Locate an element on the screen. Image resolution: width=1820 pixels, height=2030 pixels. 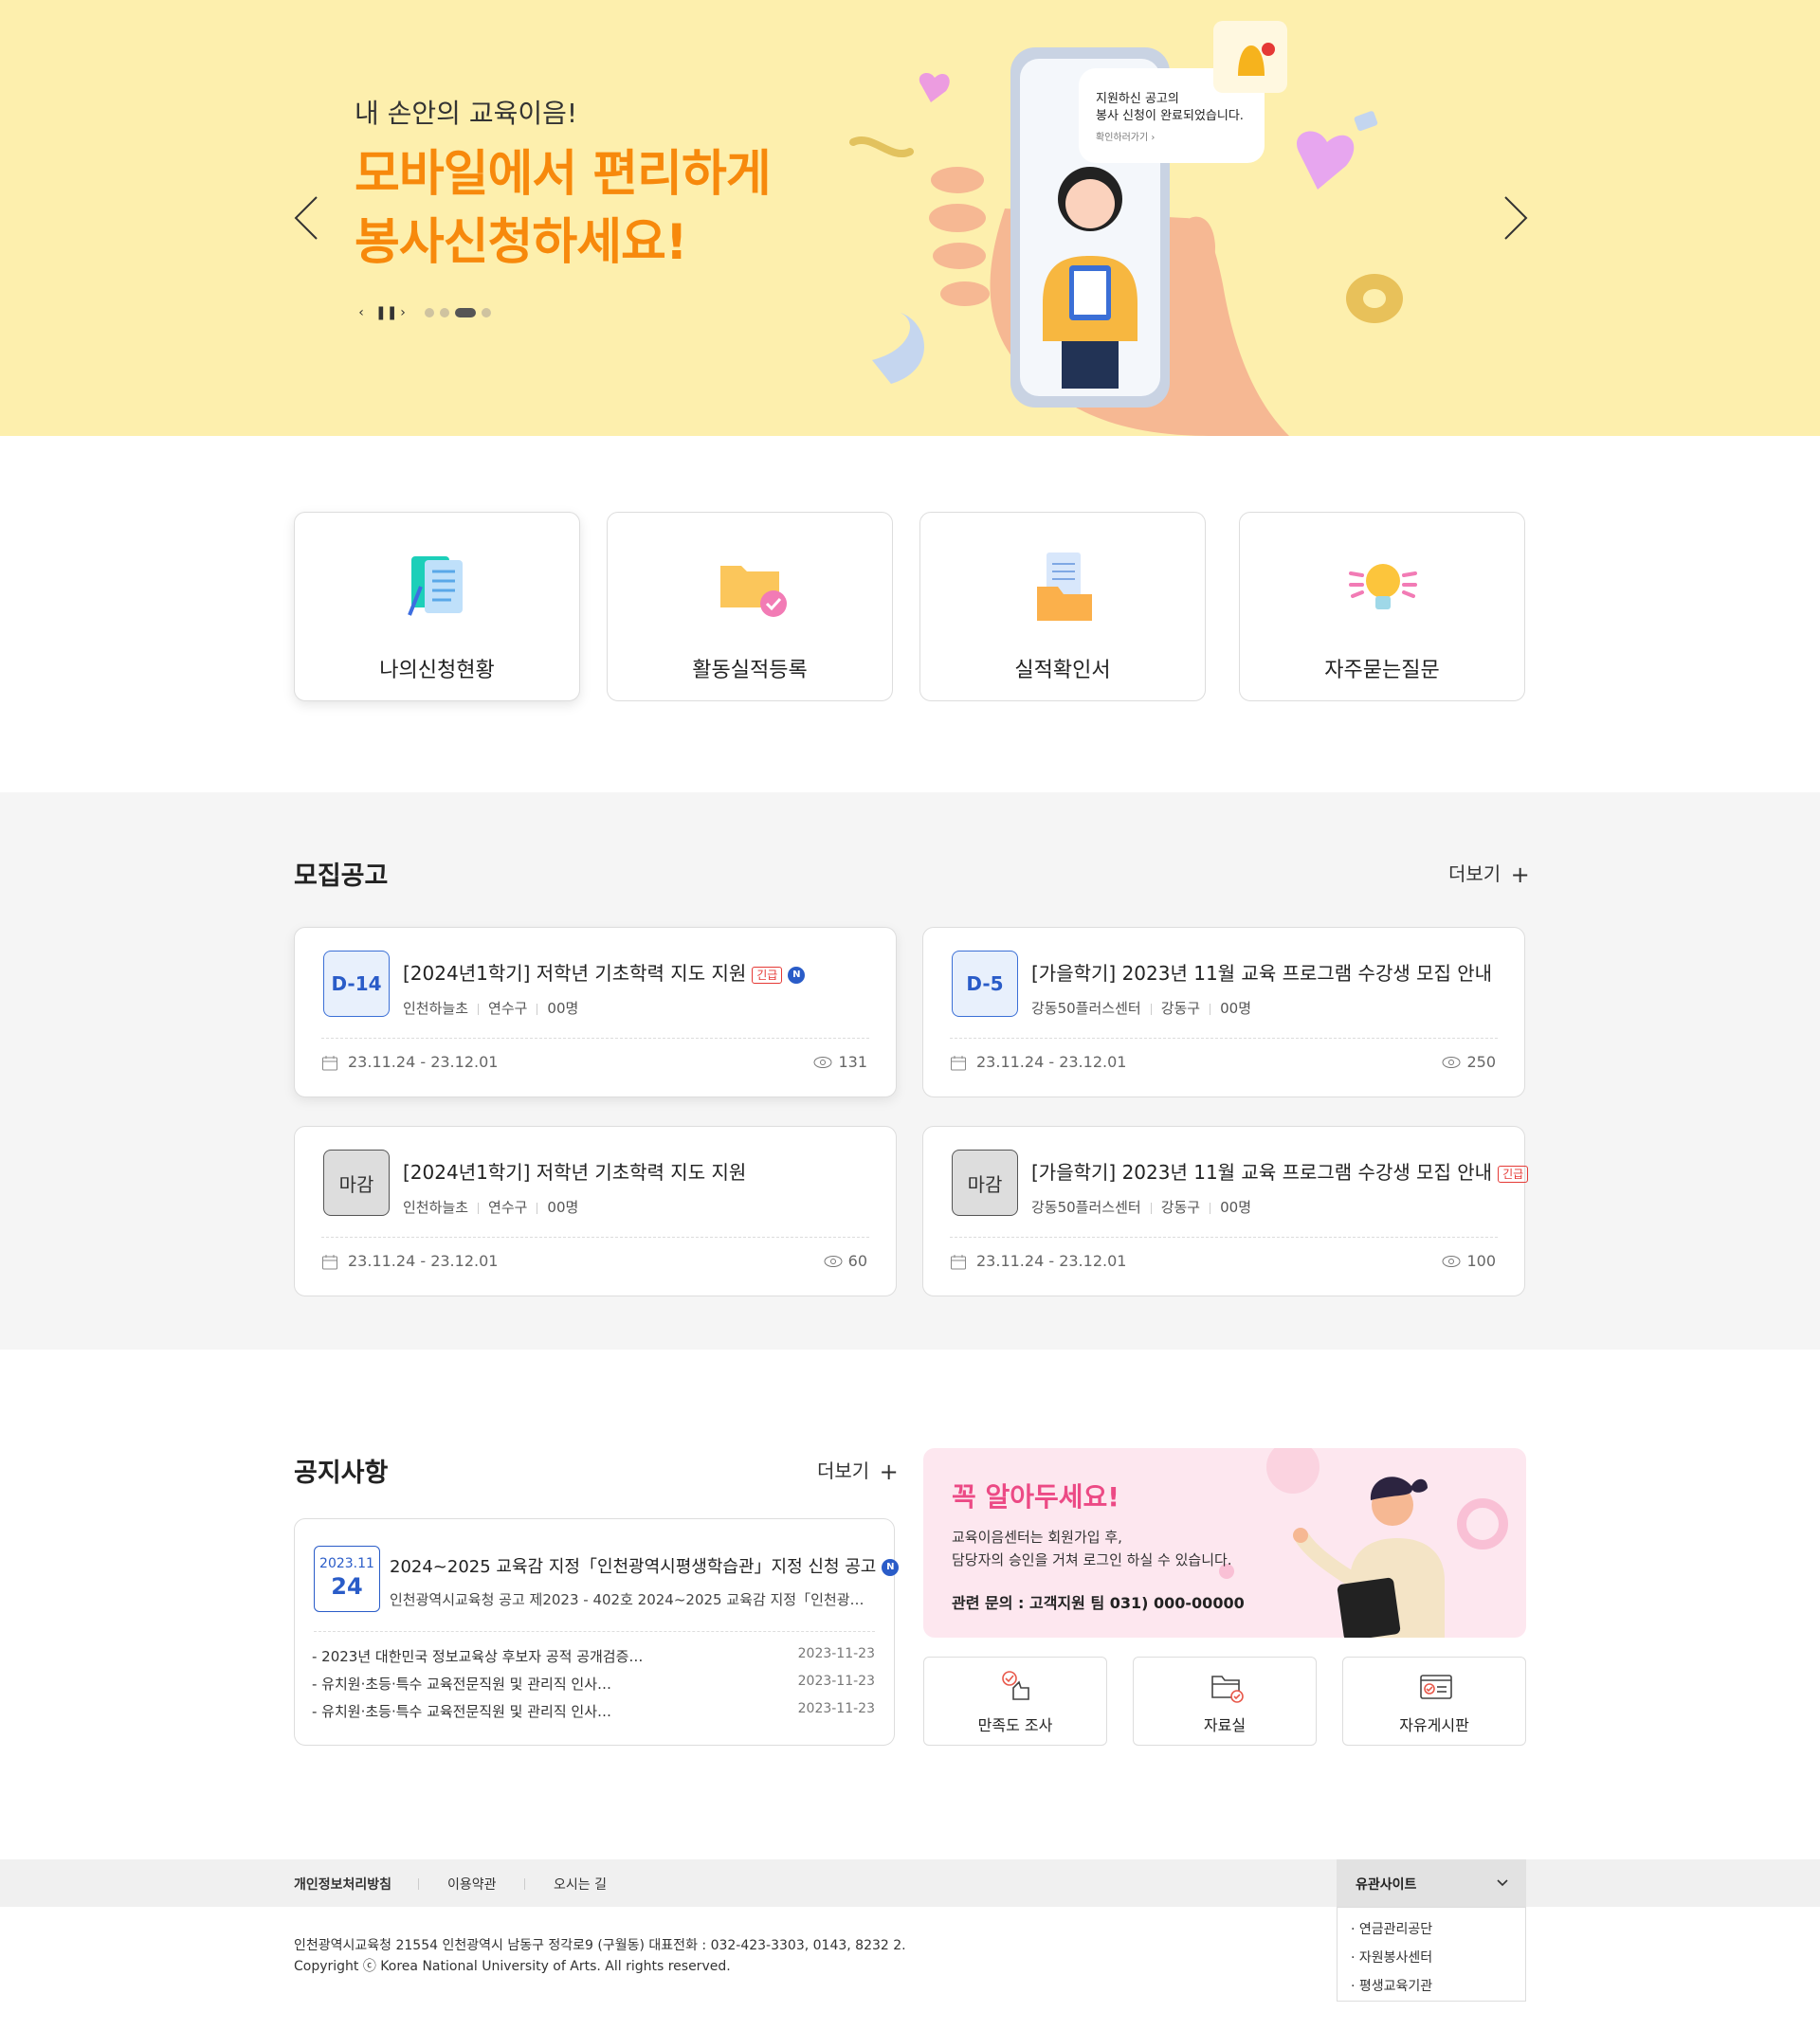
survey-icon is located at coordinates (1015, 1686).